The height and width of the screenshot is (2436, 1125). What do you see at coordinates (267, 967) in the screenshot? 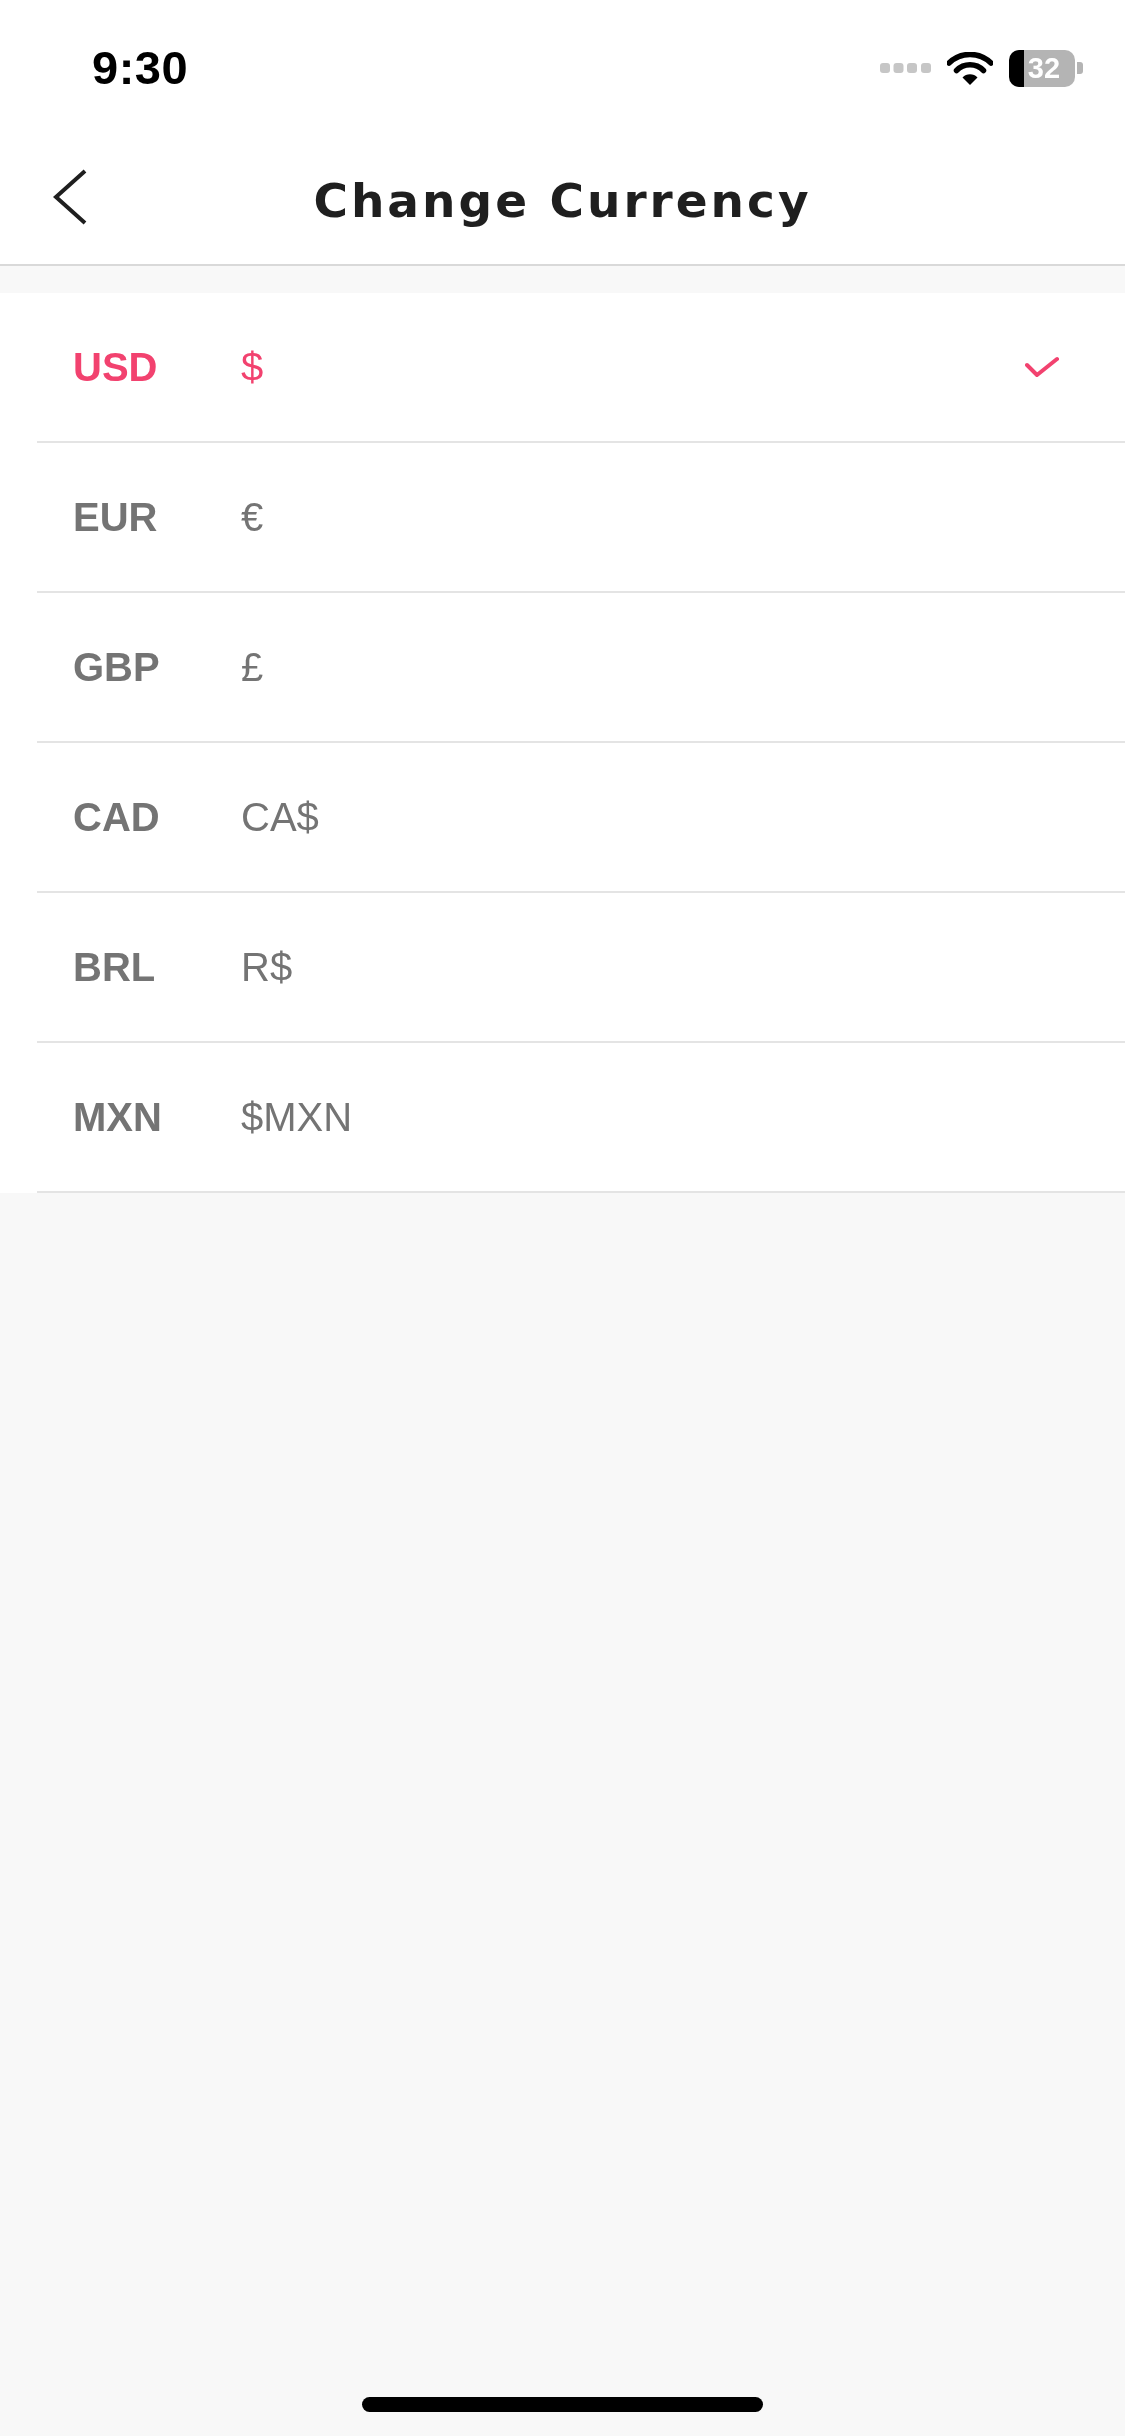
I see `currency-symbol: R$` at bounding box center [267, 967].